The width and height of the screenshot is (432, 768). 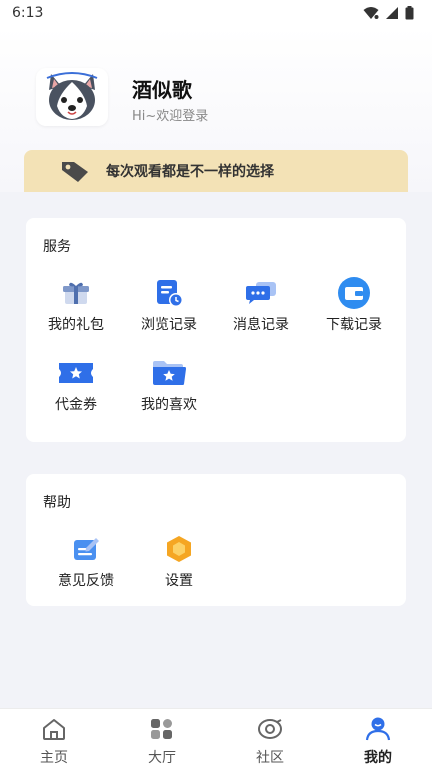 I want to click on service-downloads: 下载记录, so click(x=354, y=305).